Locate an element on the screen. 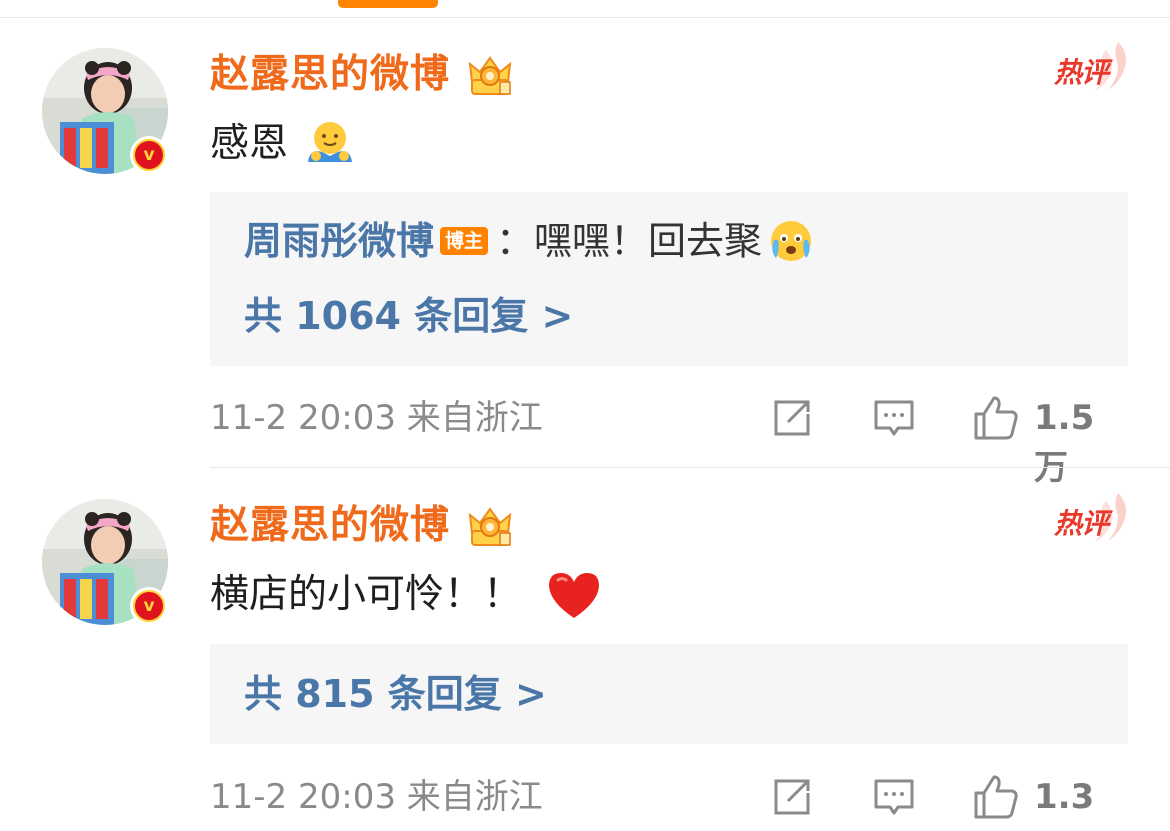 The image size is (1170, 831). reply-count-link: 共 1064 条回复 > is located at coordinates (408, 316).